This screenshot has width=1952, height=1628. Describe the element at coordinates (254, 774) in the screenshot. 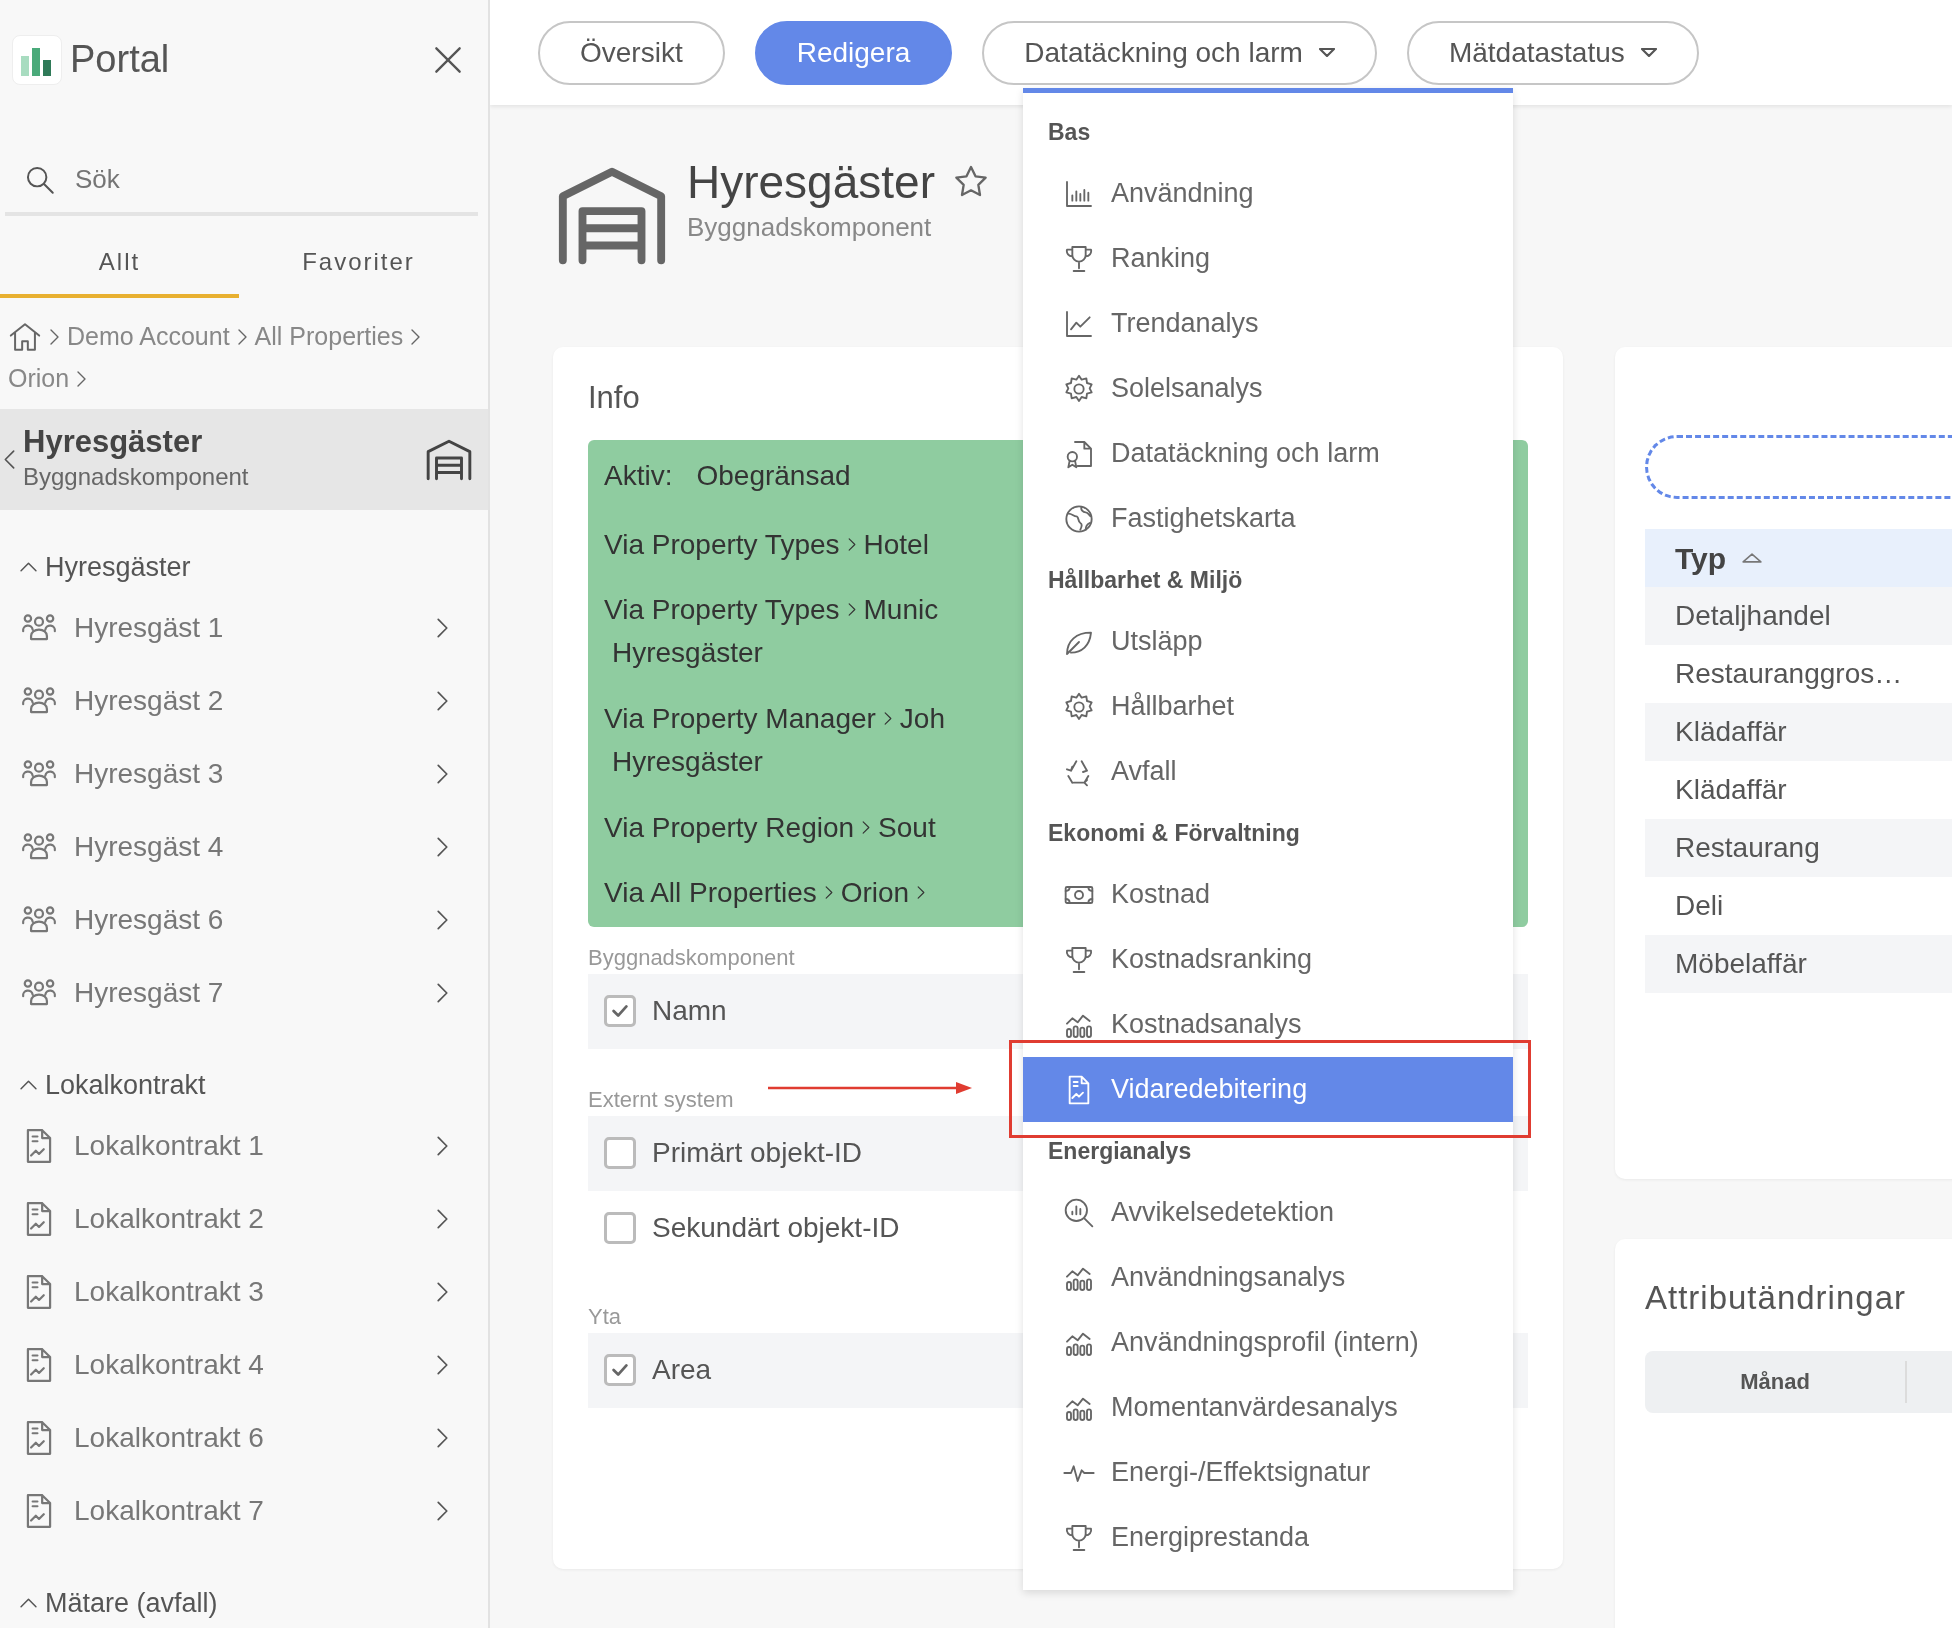

I see `sidebar-item: Hyresgäst 3` at that location.